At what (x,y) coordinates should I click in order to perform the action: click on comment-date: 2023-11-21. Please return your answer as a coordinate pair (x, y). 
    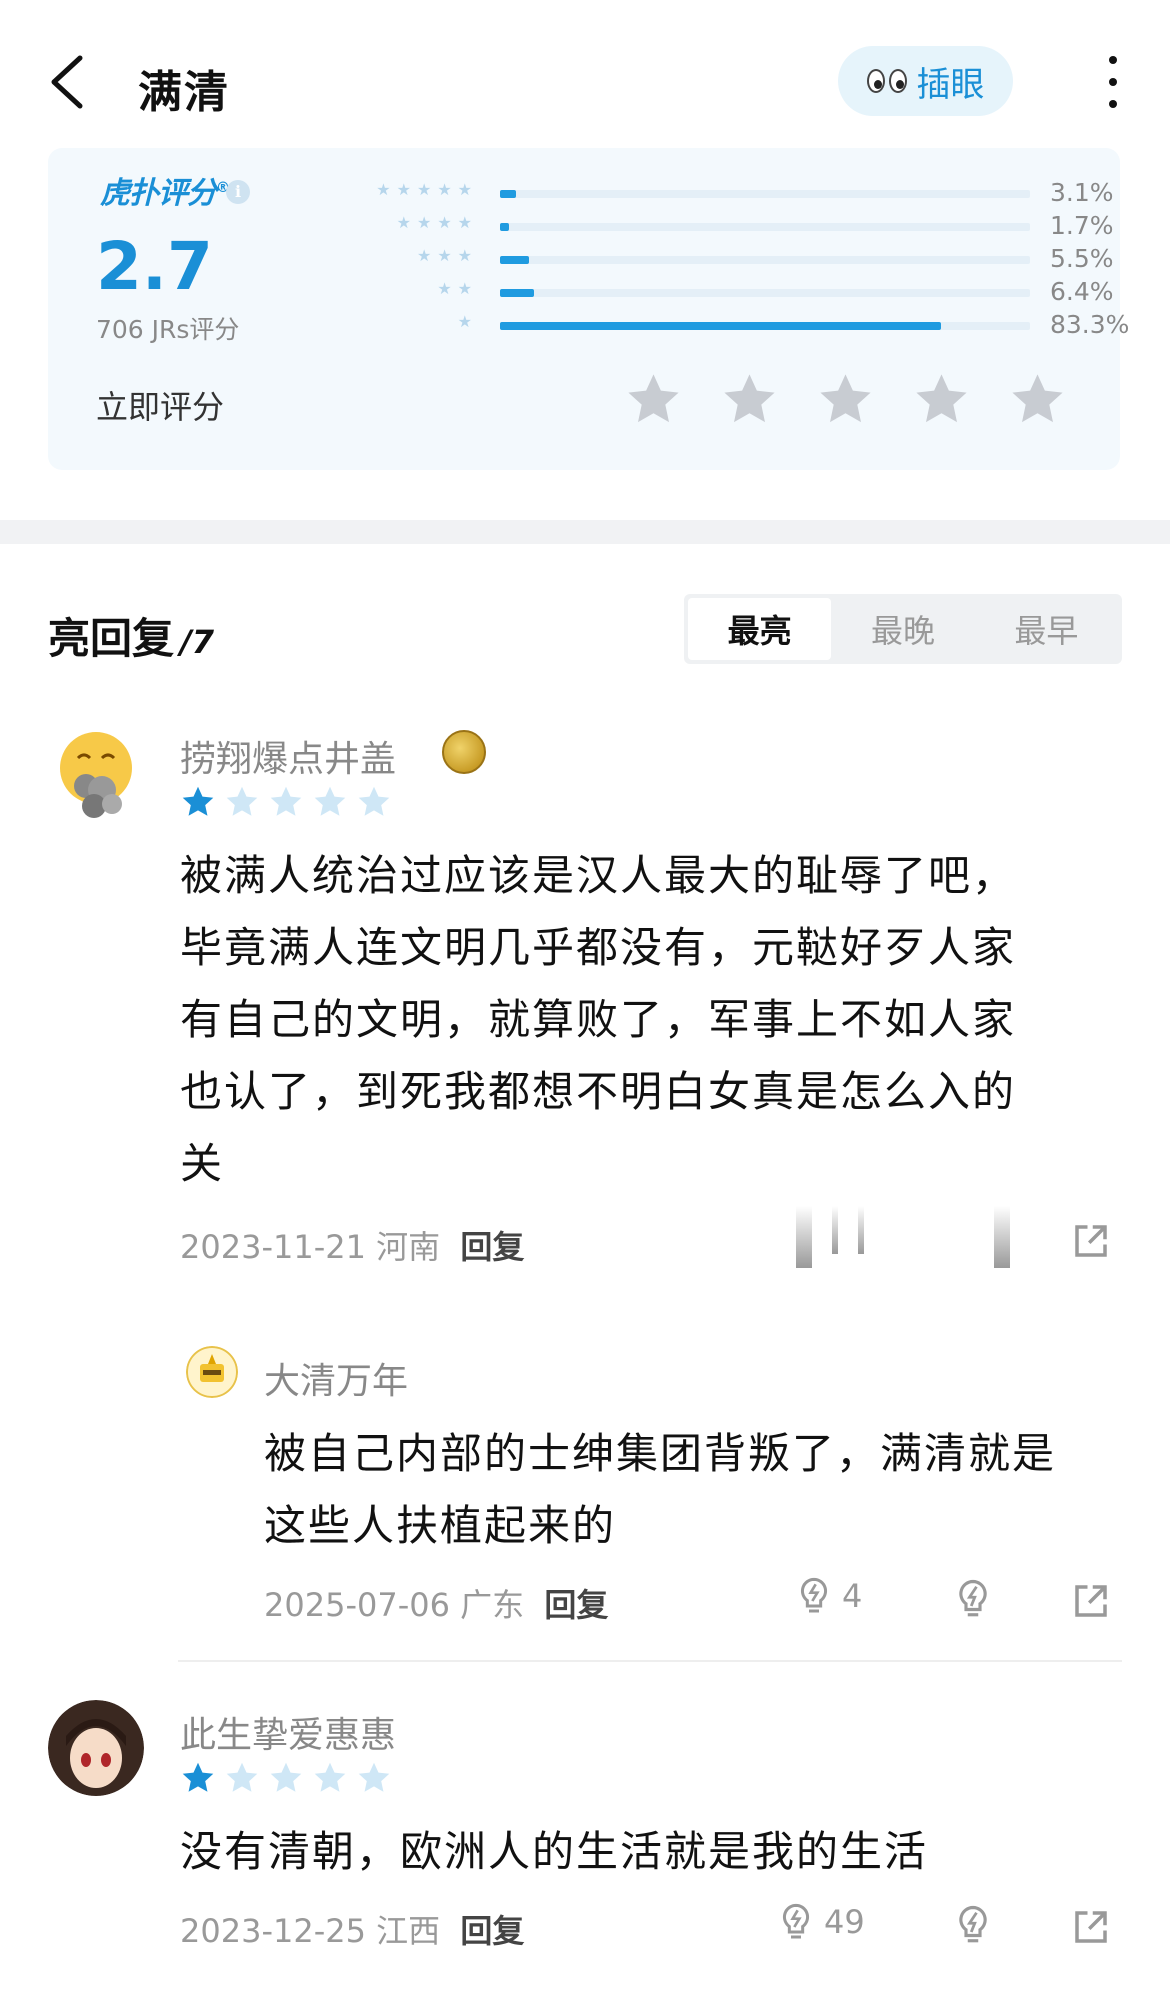
    Looking at the image, I should click on (273, 1247).